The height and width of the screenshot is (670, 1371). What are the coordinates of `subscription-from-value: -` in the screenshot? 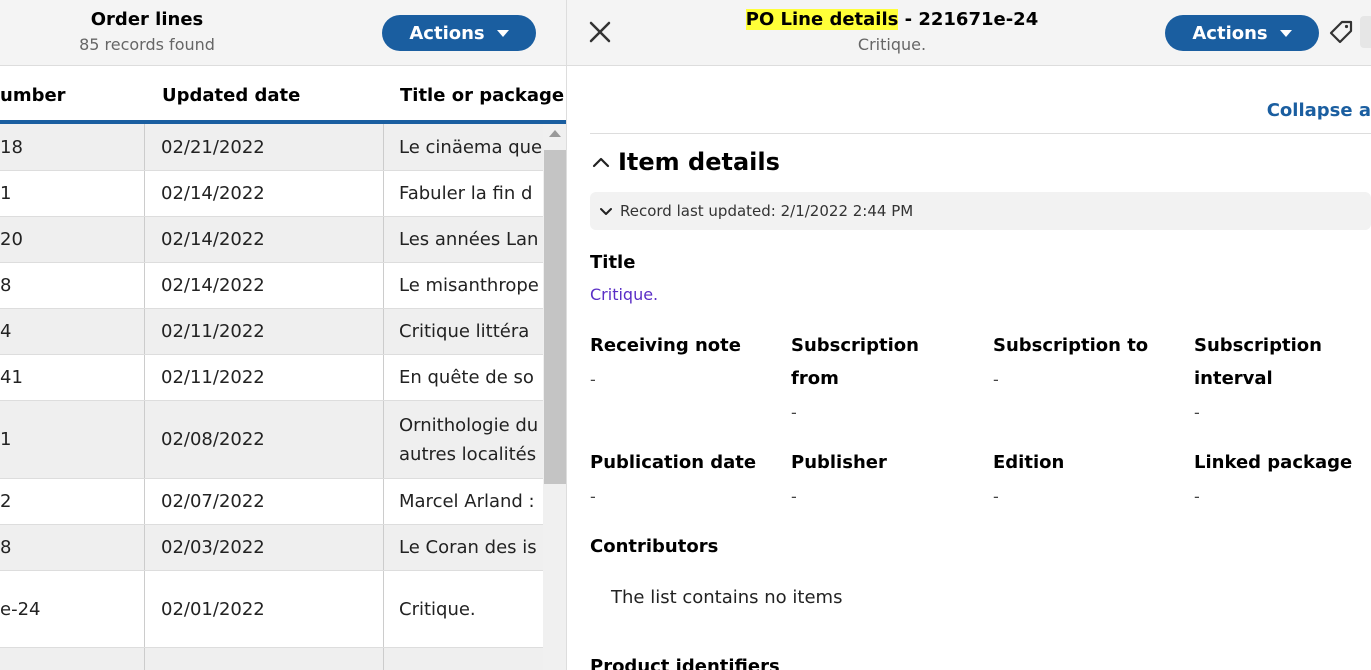 It's located at (794, 412).